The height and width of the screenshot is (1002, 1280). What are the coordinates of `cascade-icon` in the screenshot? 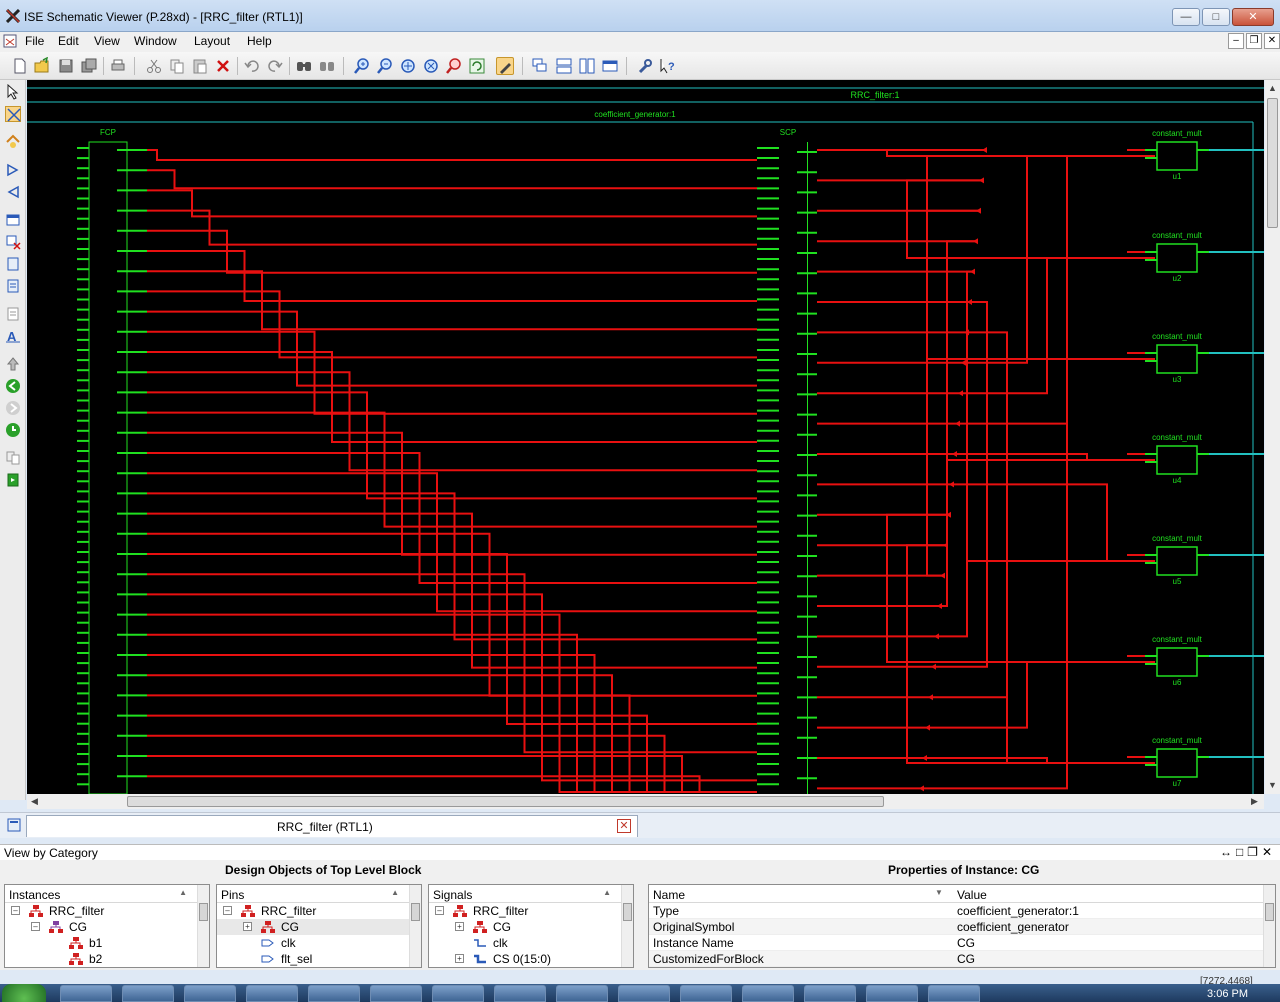 It's located at (540, 66).